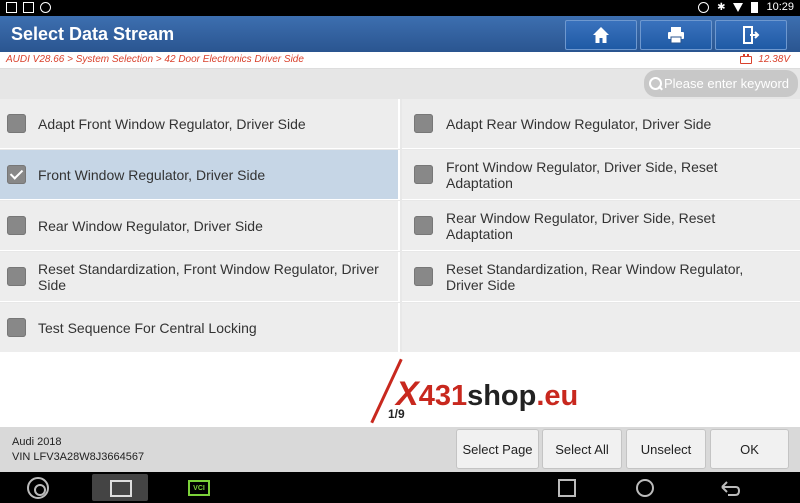 Image resolution: width=800 pixels, height=503 pixels. Describe the element at coordinates (199, 488) in the screenshot. I see `vci-icon: VCI` at that location.